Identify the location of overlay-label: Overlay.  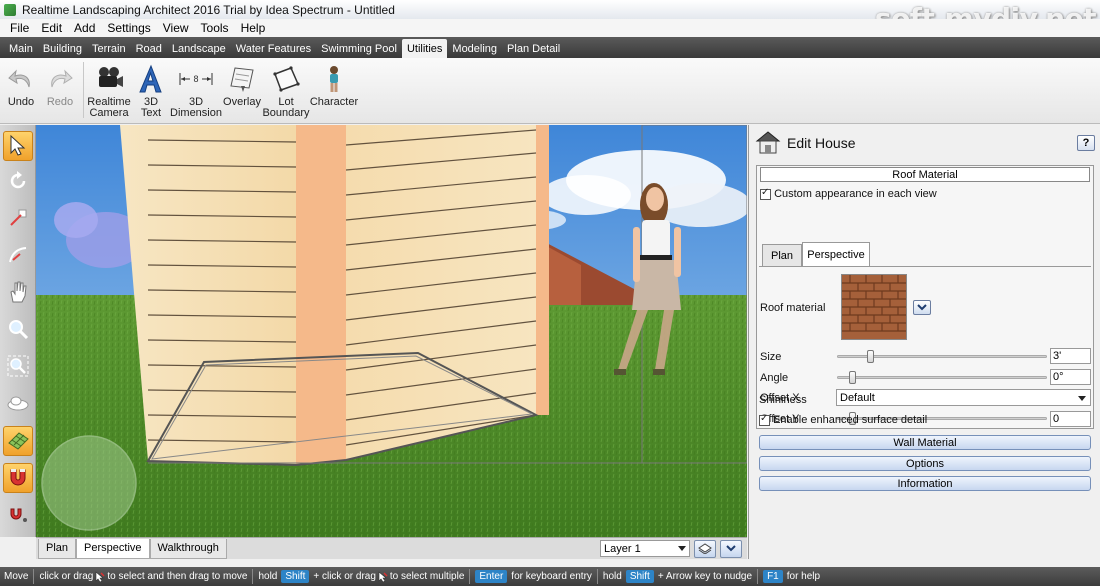
(242, 102).